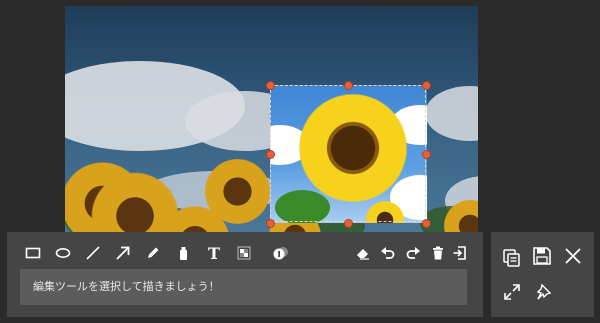 This screenshot has width=600, height=323. I want to click on pin-icon, so click(544, 291).